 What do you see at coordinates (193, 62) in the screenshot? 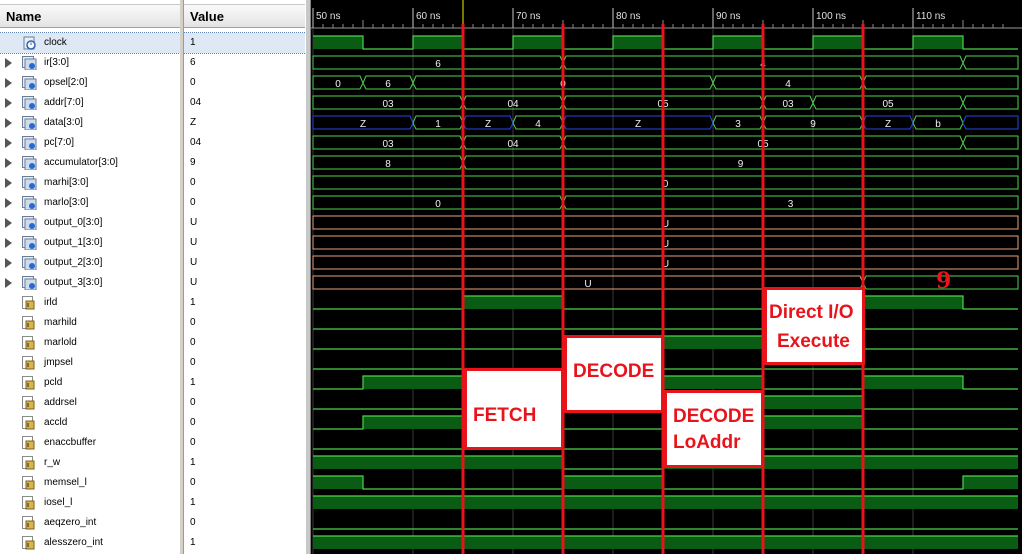
I see `signal-value: 6` at bounding box center [193, 62].